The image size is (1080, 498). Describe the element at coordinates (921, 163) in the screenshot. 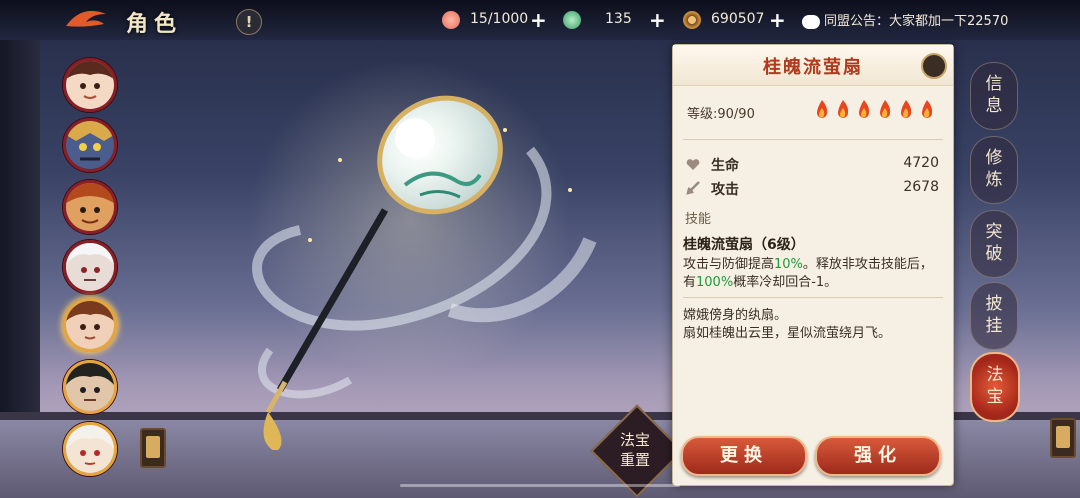

I see `stat-value: 4720` at that location.